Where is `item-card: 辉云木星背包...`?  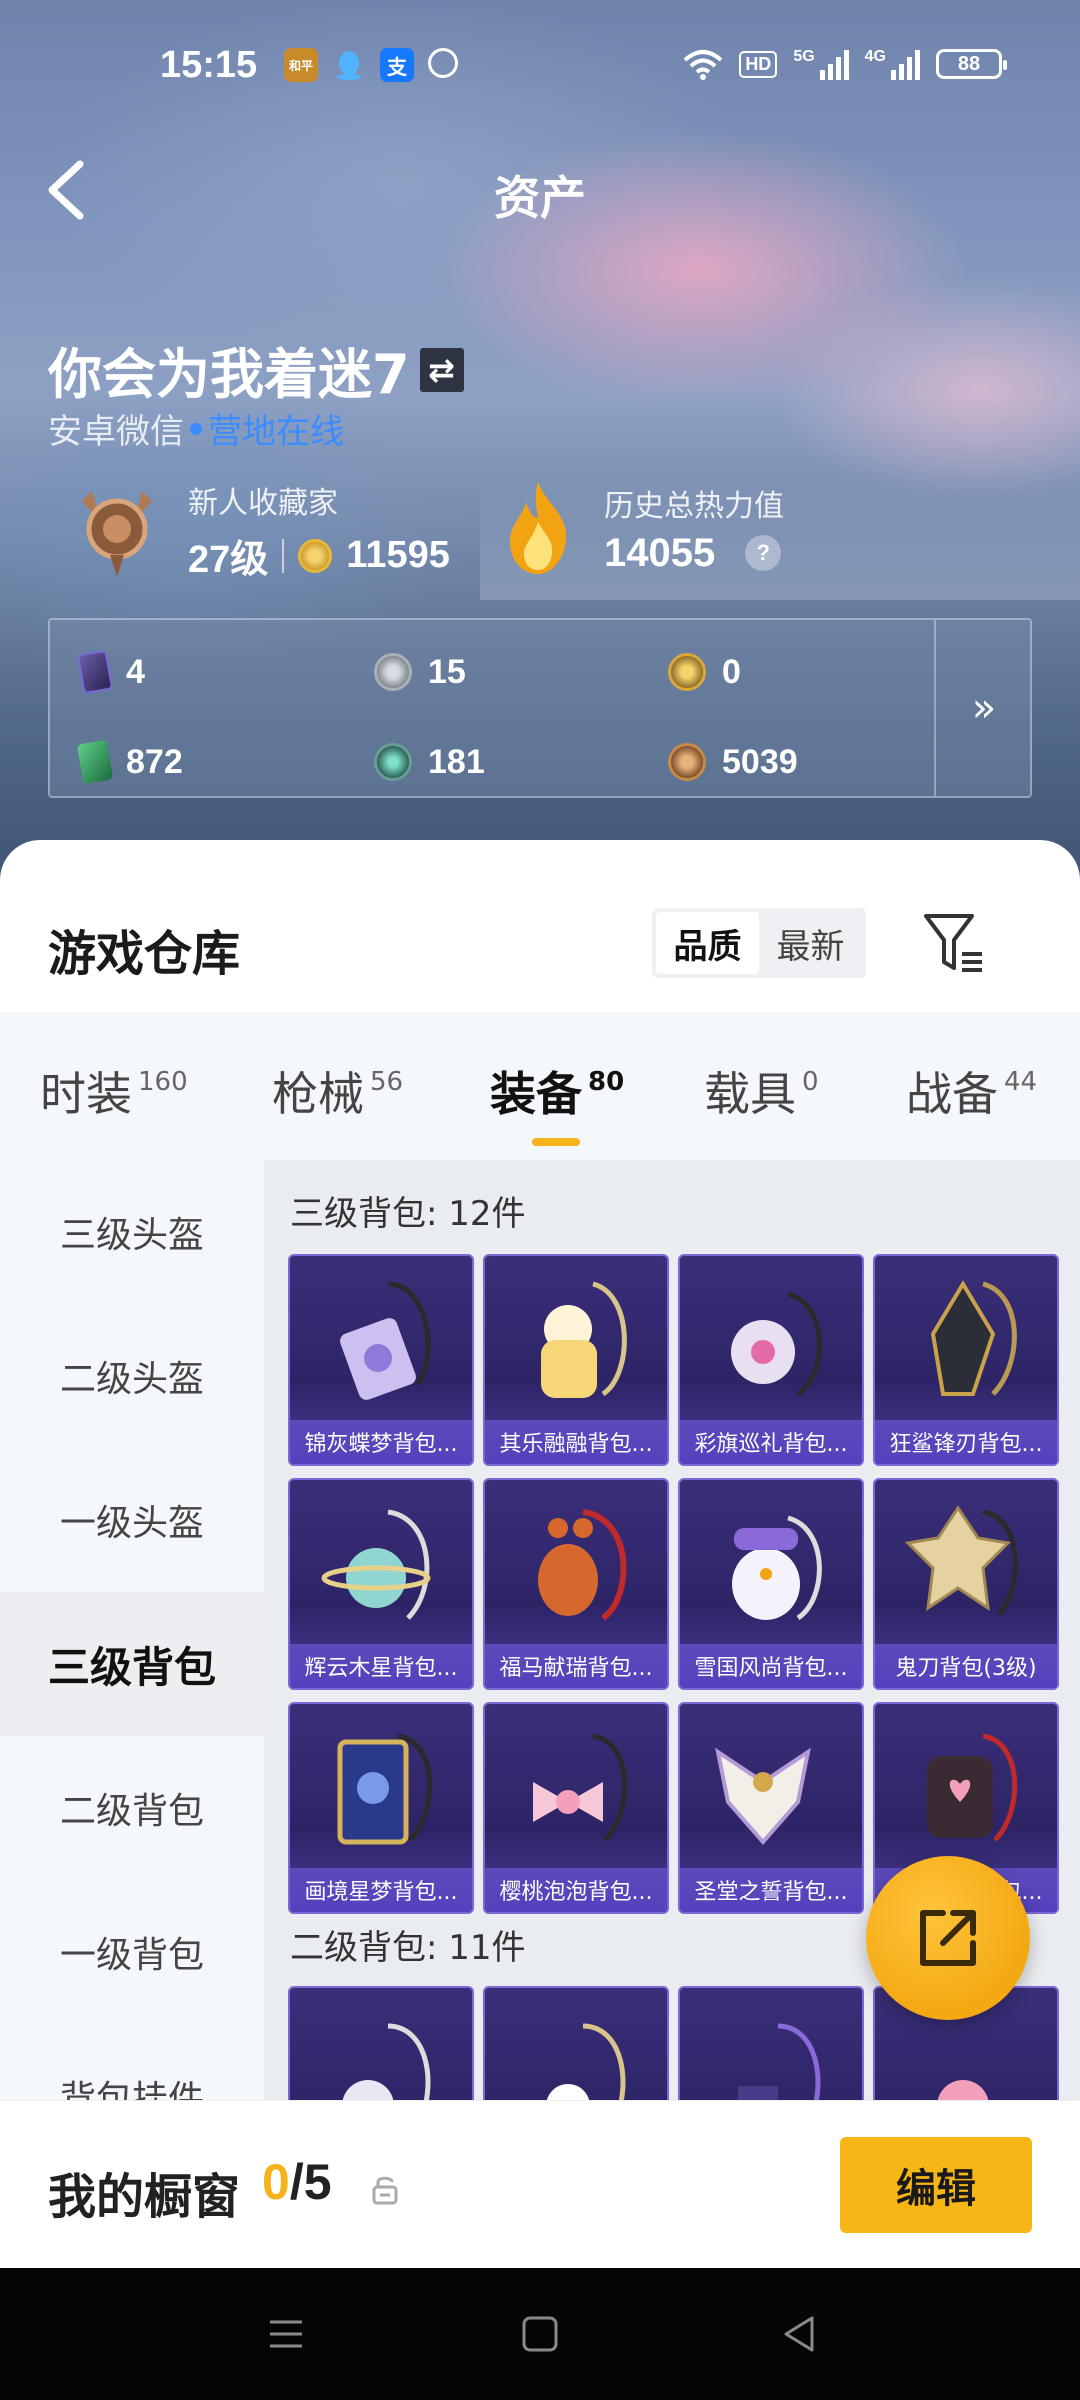
item-card: 辉云木星背包... is located at coordinates (381, 1584).